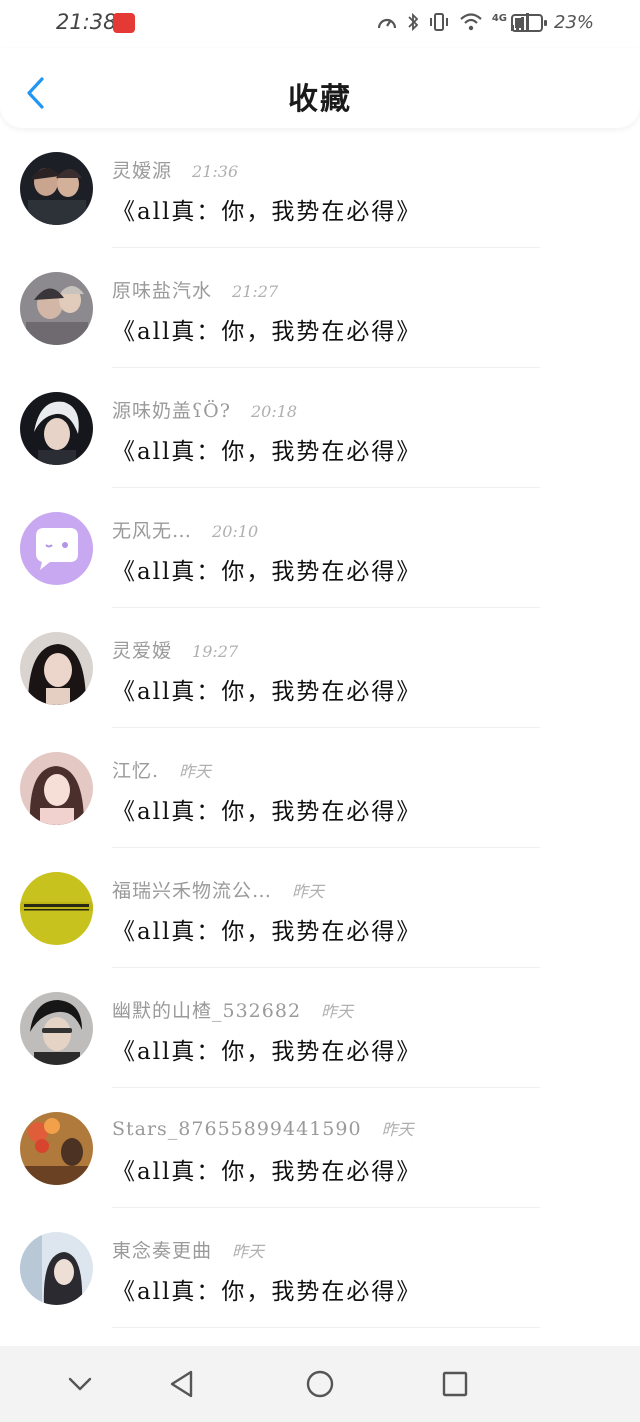 The image size is (640, 1422). Describe the element at coordinates (320, 188) in the screenshot. I see `list-item: 灵嫒源 21:36 《all真：你，我势在必得》` at that location.